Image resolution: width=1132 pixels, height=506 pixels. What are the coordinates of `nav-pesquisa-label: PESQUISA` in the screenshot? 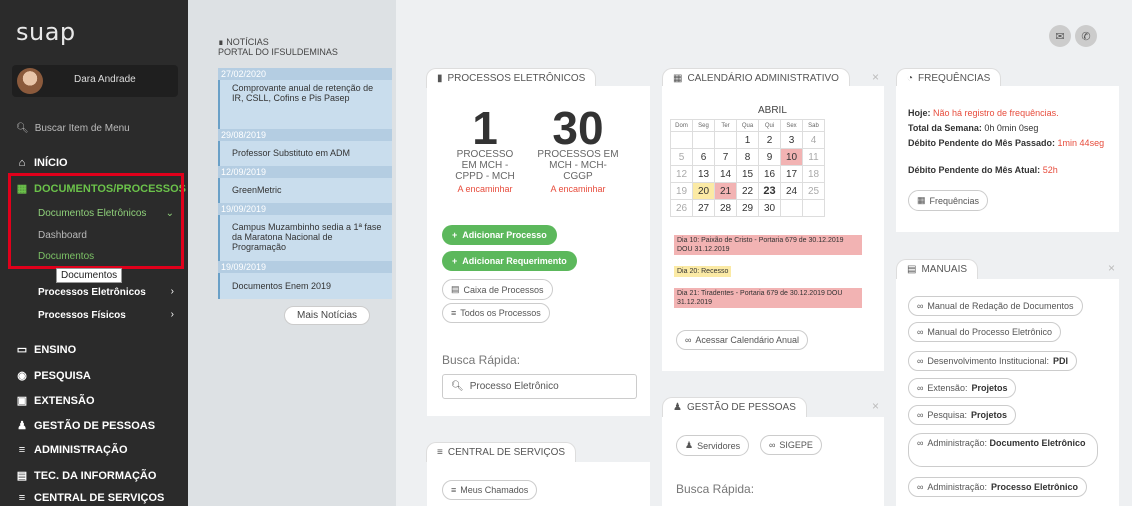 It's located at (62, 375).